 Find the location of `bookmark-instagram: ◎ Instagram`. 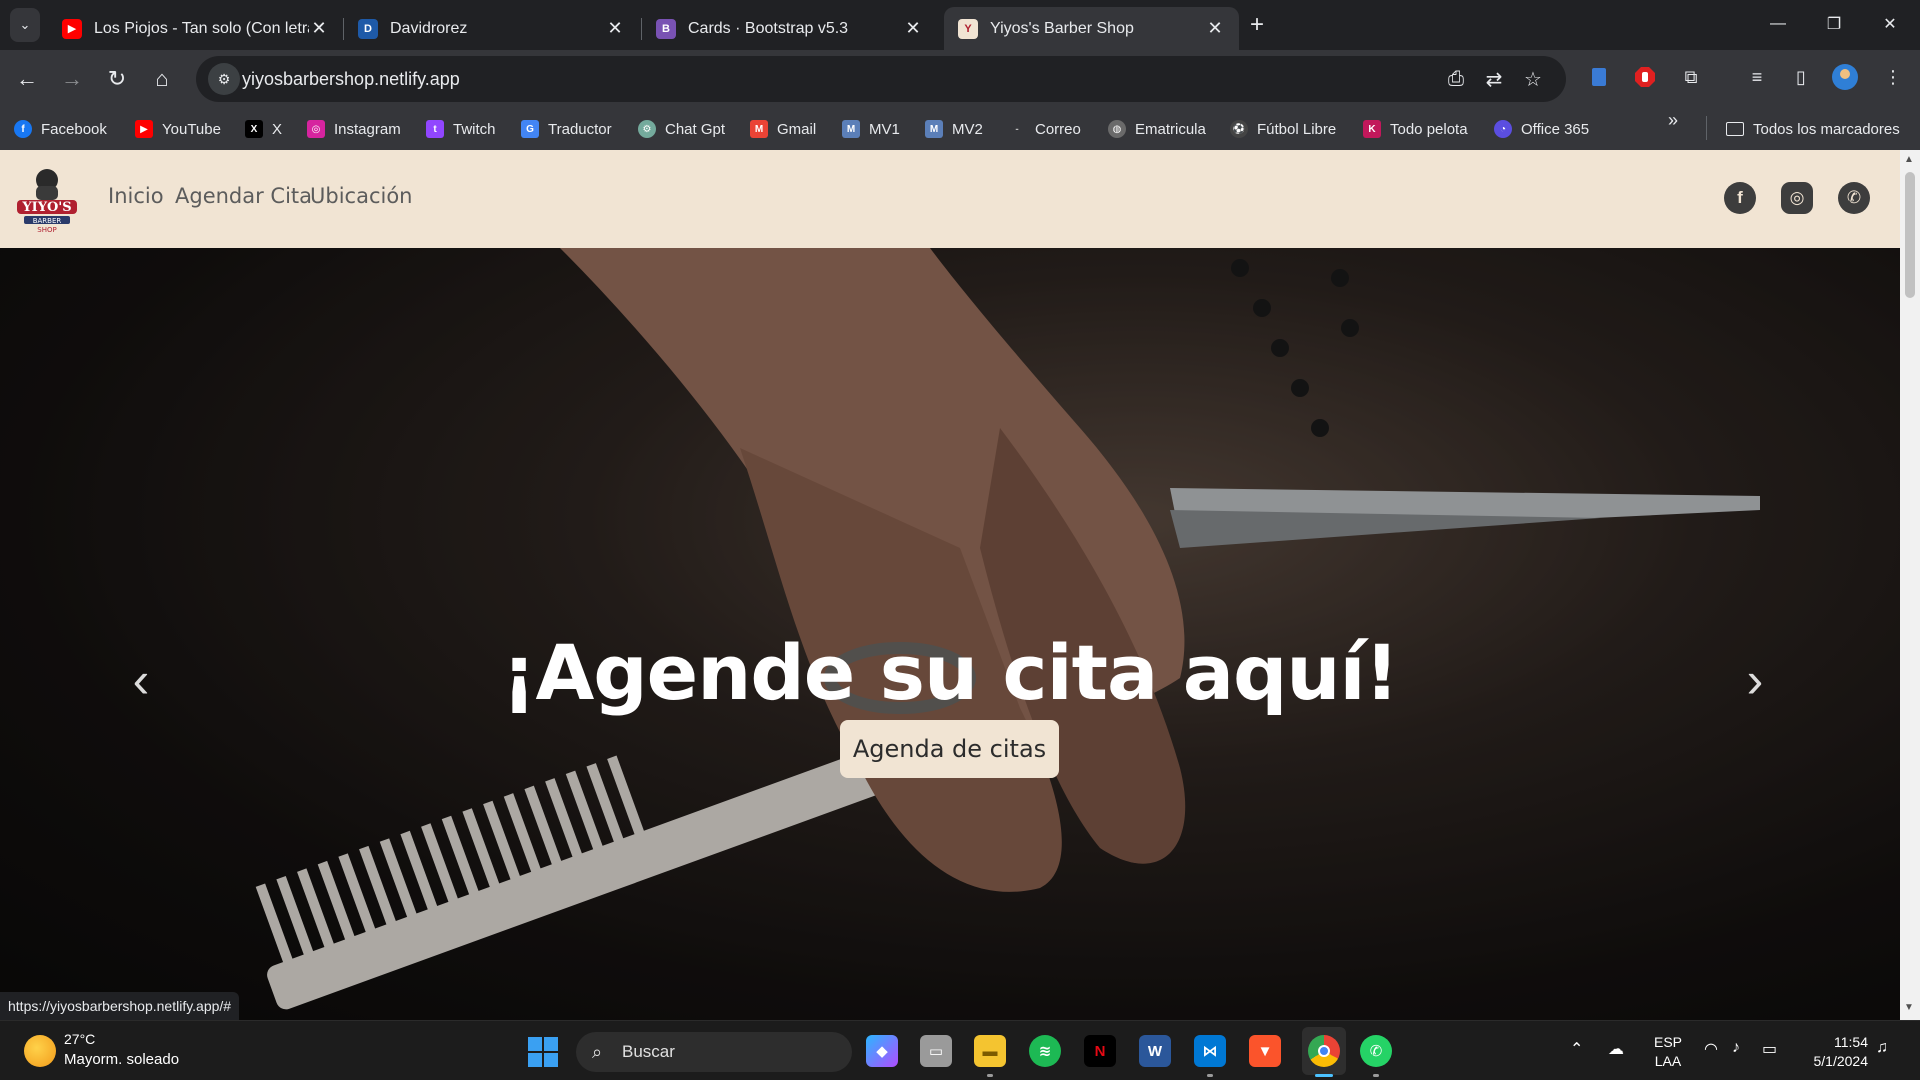

bookmark-instagram: ◎ Instagram is located at coordinates (354, 129).